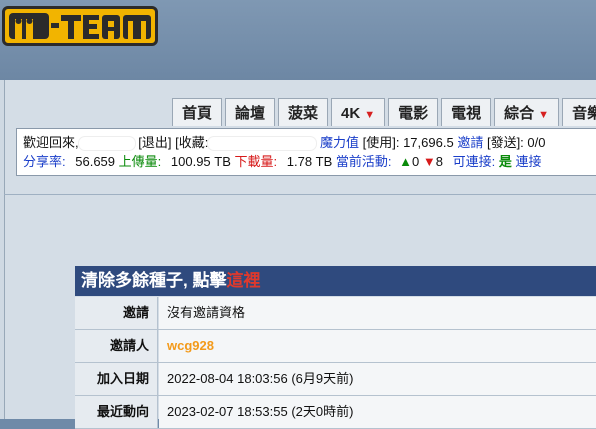  What do you see at coordinates (413, 112) in the screenshot?
I see `tab-movies: 電影` at bounding box center [413, 112].